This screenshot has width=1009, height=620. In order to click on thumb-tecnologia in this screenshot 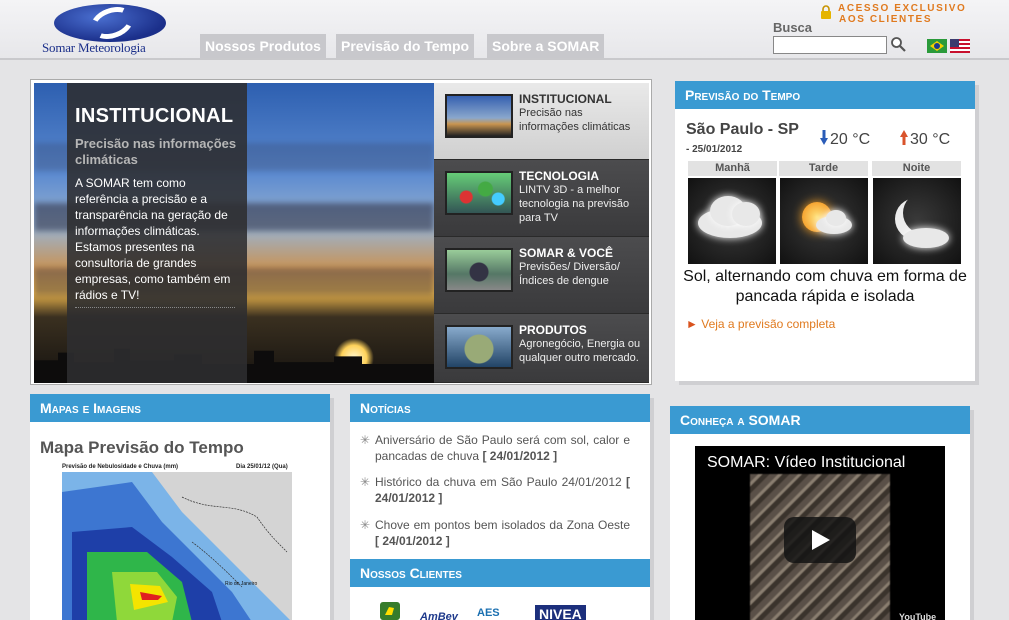, I will do `click(479, 193)`.